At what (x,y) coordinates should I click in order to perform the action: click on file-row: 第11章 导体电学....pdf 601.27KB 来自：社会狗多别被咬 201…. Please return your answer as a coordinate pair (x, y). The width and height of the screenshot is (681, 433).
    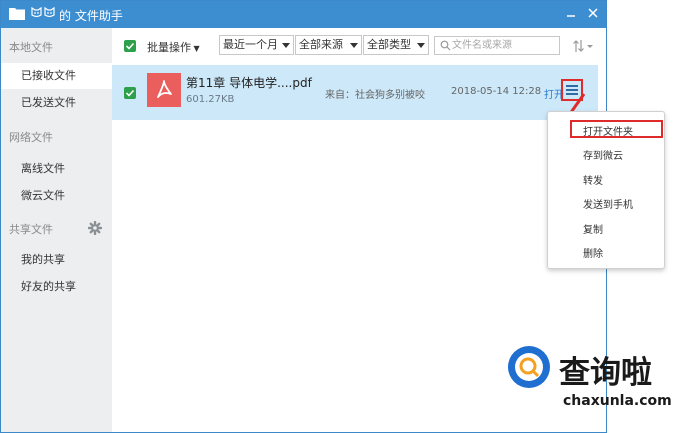
    Looking at the image, I should click on (355, 92).